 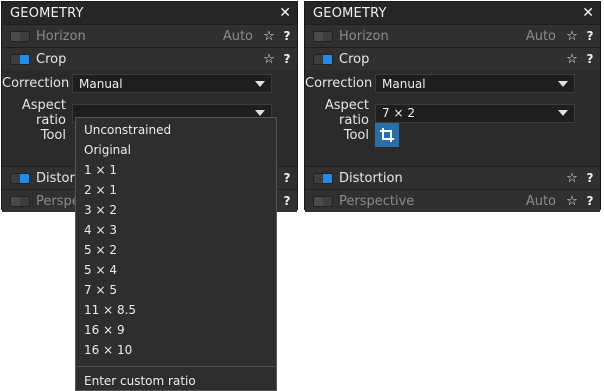 I want to click on dropdown-option: Unconstrained, so click(x=176, y=130).